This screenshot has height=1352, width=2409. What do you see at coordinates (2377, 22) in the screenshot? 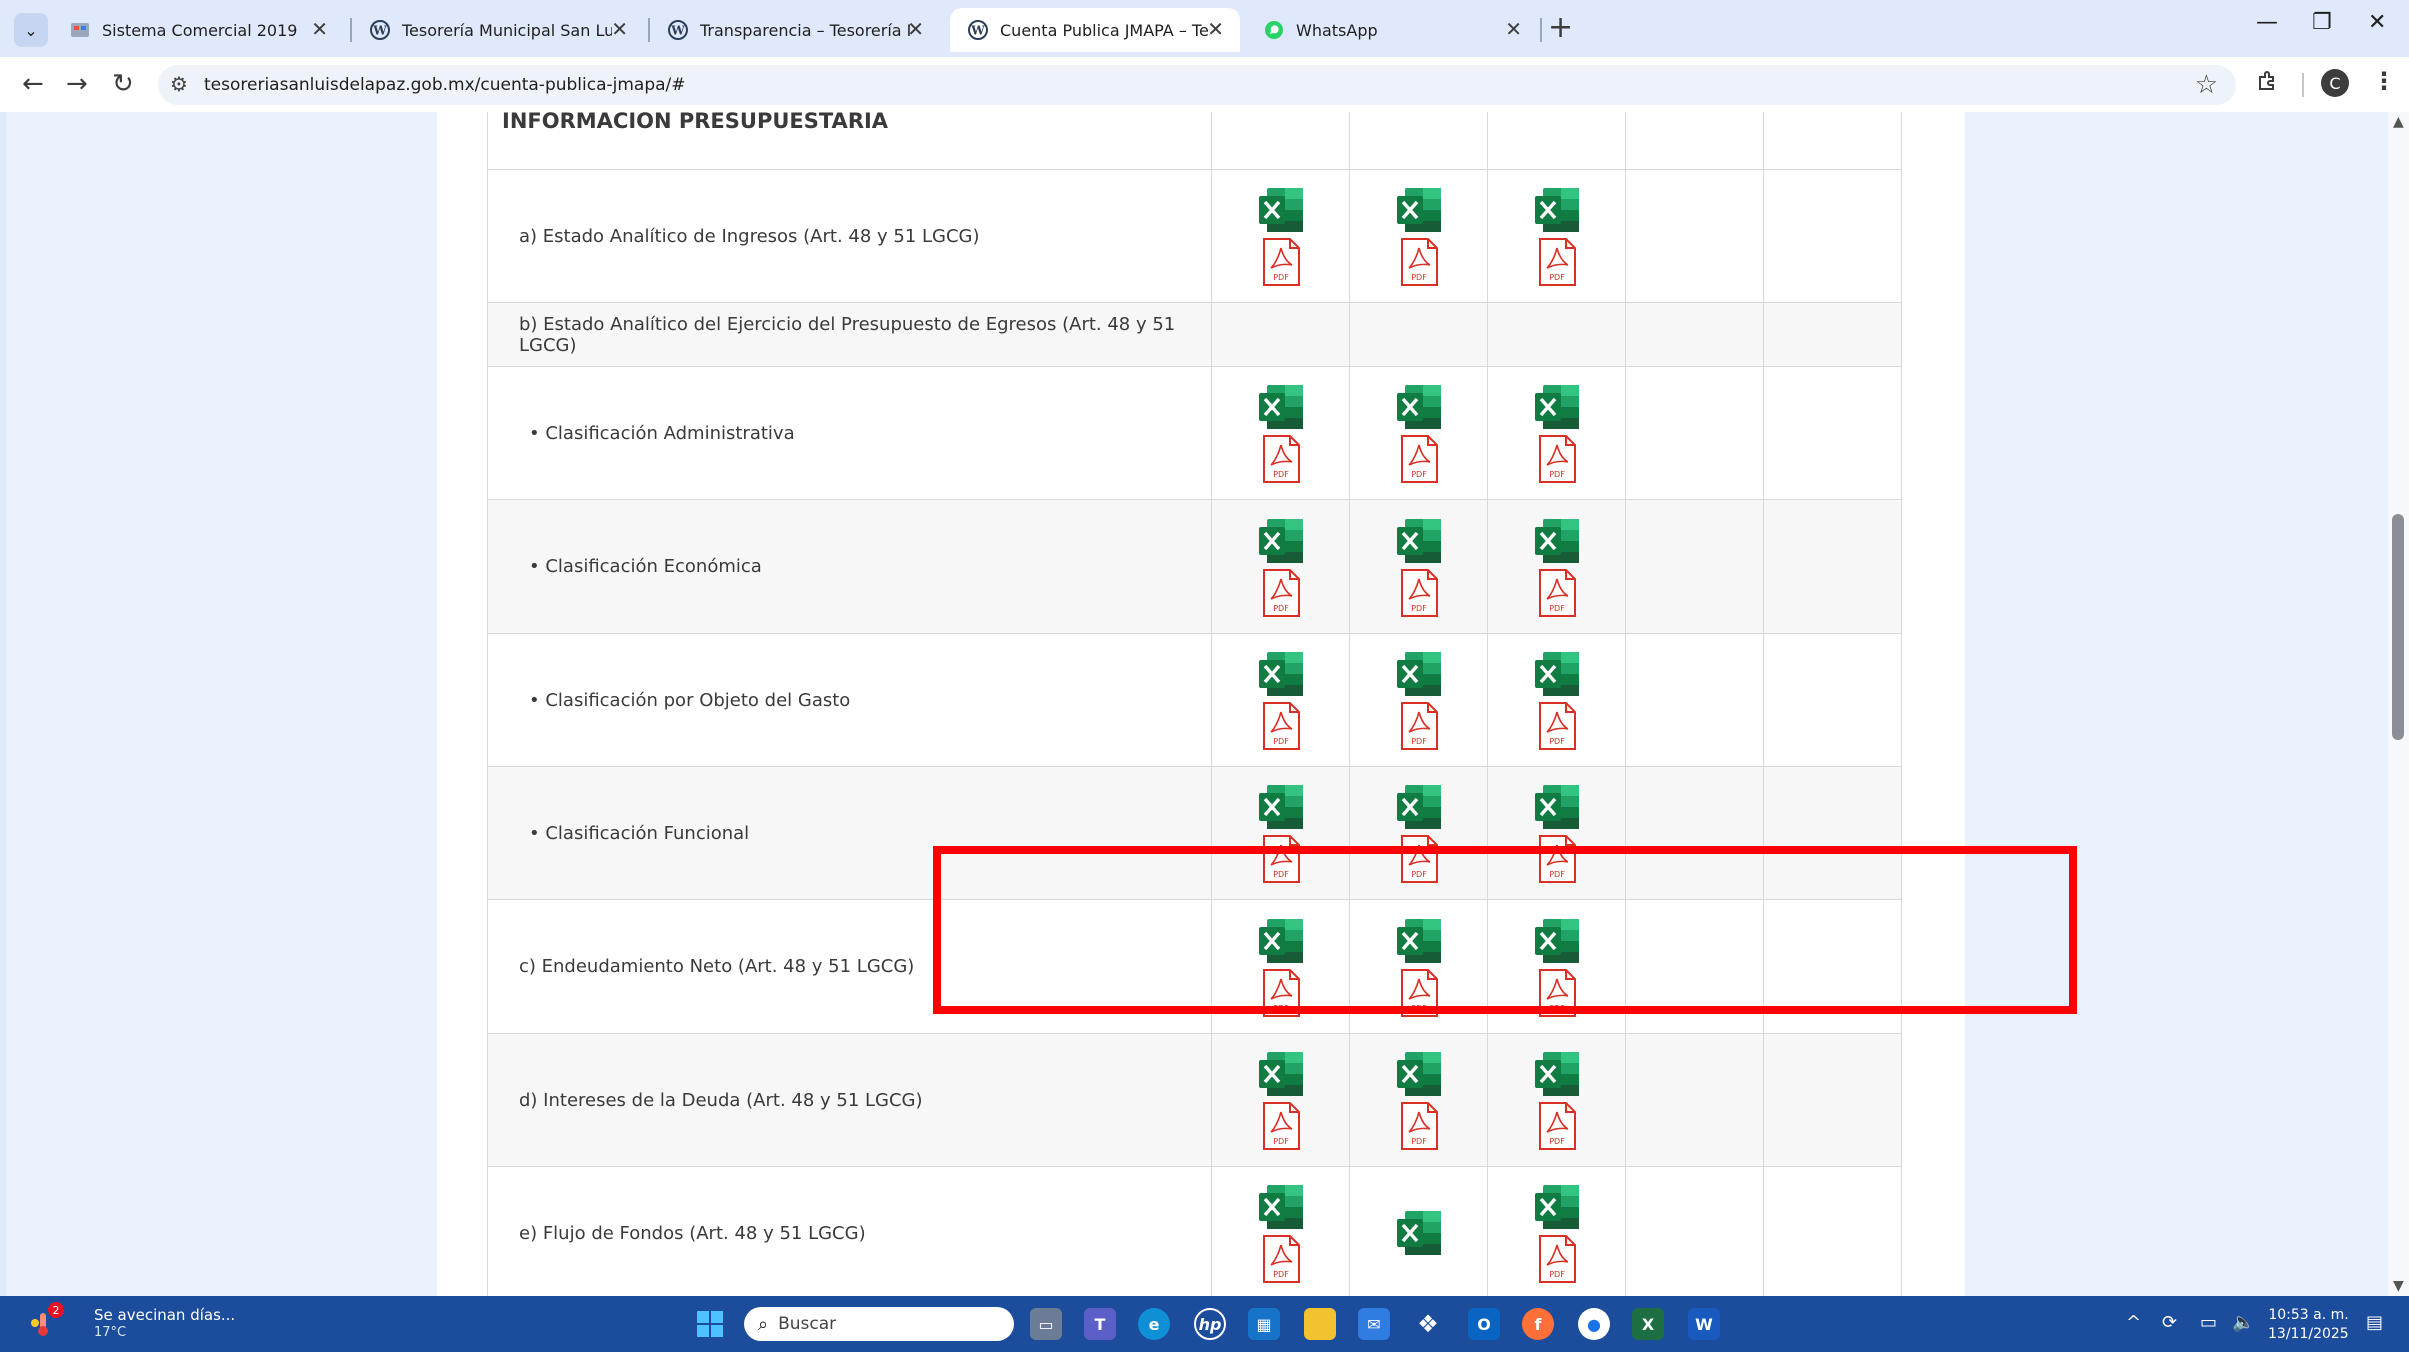
I see `window-close-icon: ✕` at bounding box center [2377, 22].